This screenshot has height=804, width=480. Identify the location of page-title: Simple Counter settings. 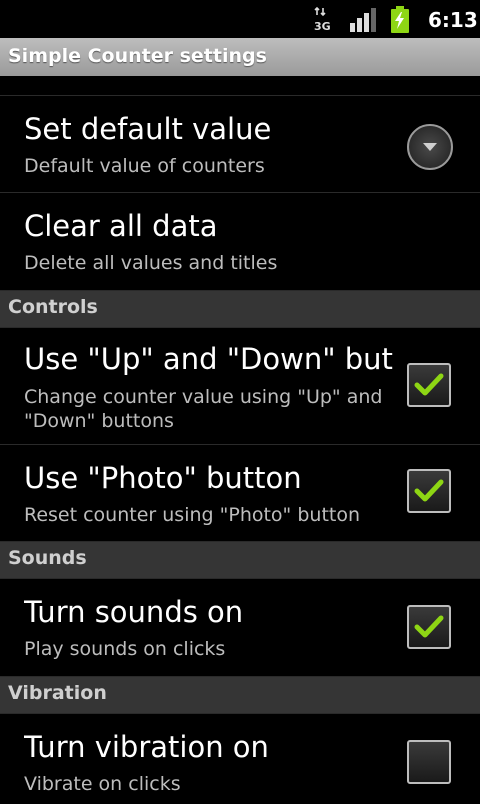
(137, 56).